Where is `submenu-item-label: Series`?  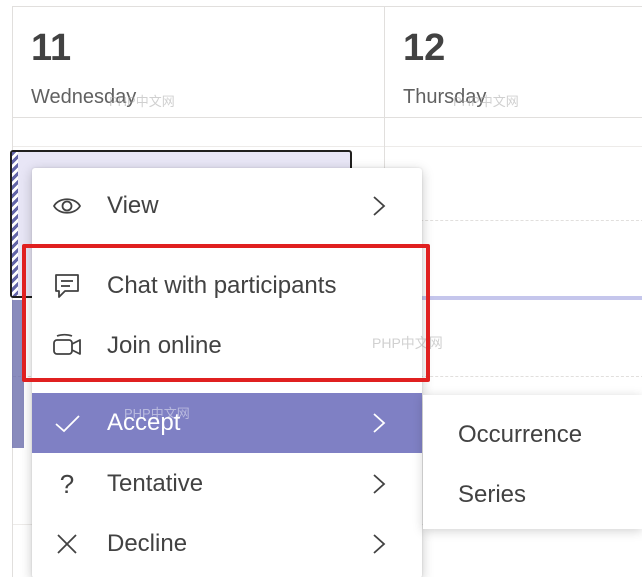 submenu-item-label: Series is located at coordinates (492, 494).